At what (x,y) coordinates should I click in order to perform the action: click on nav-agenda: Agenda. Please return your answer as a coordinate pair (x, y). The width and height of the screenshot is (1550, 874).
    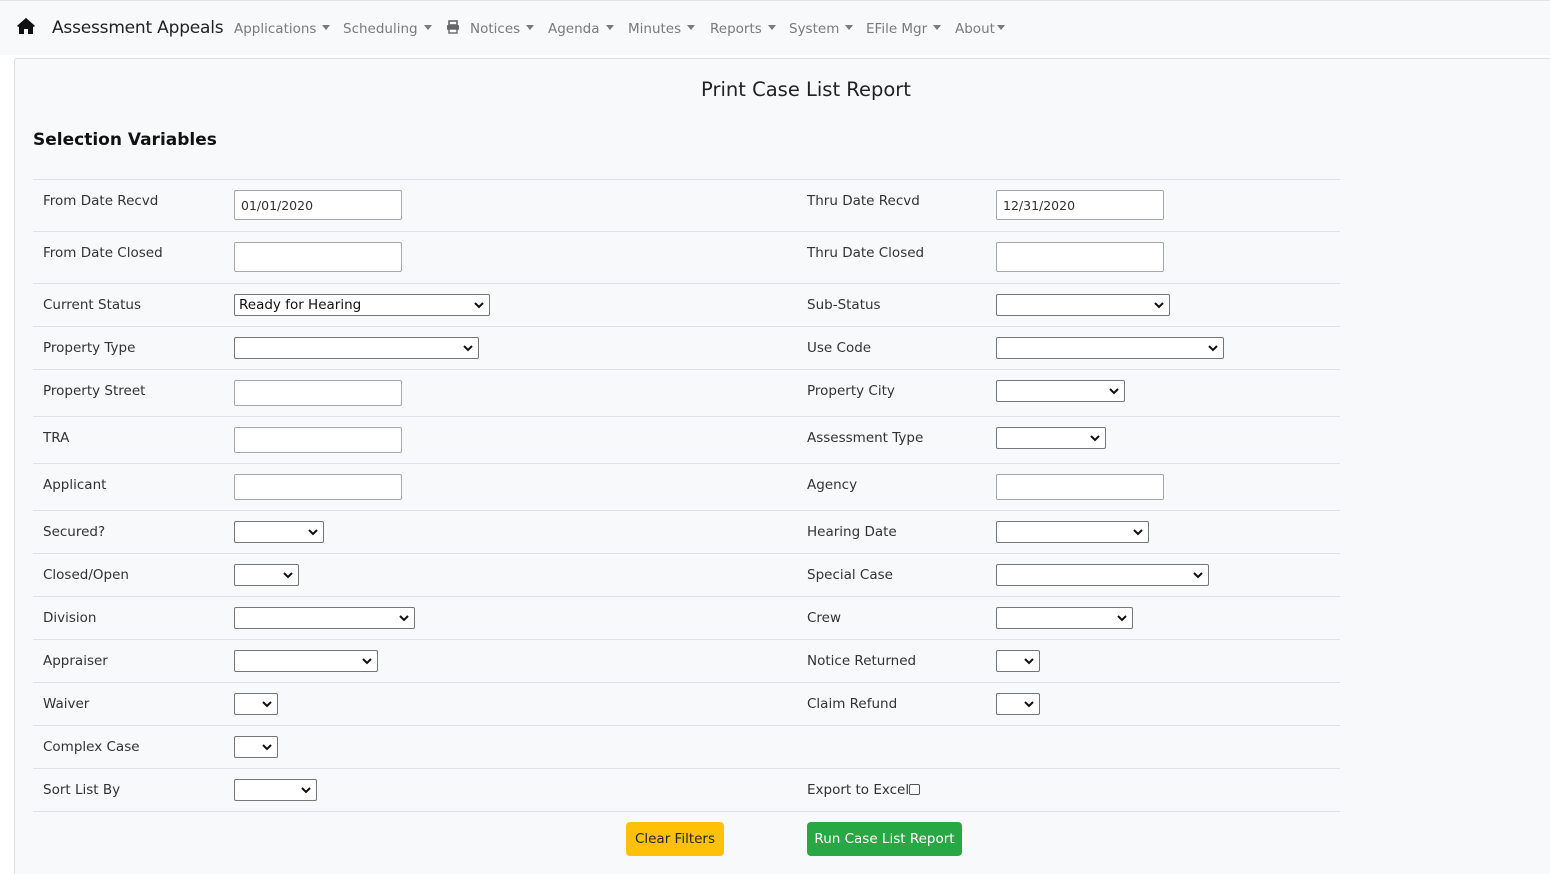
    Looking at the image, I should click on (581, 29).